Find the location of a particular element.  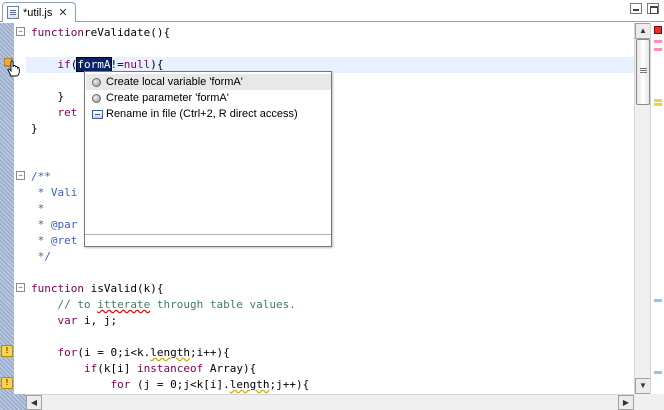

proposal-rename-in-file: Rename in file (Ctrl+2, R direct access) is located at coordinates (208, 114).